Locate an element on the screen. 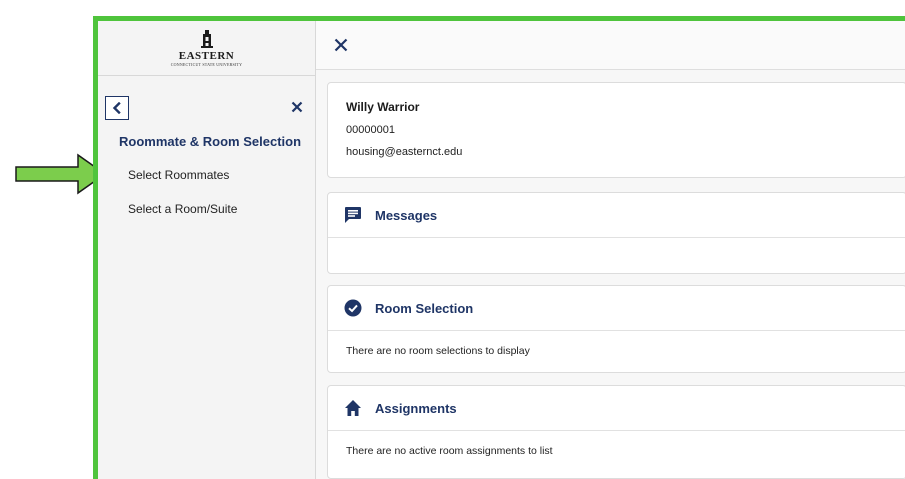 The image size is (905, 479). messages-card: Messages is located at coordinates (616, 233).